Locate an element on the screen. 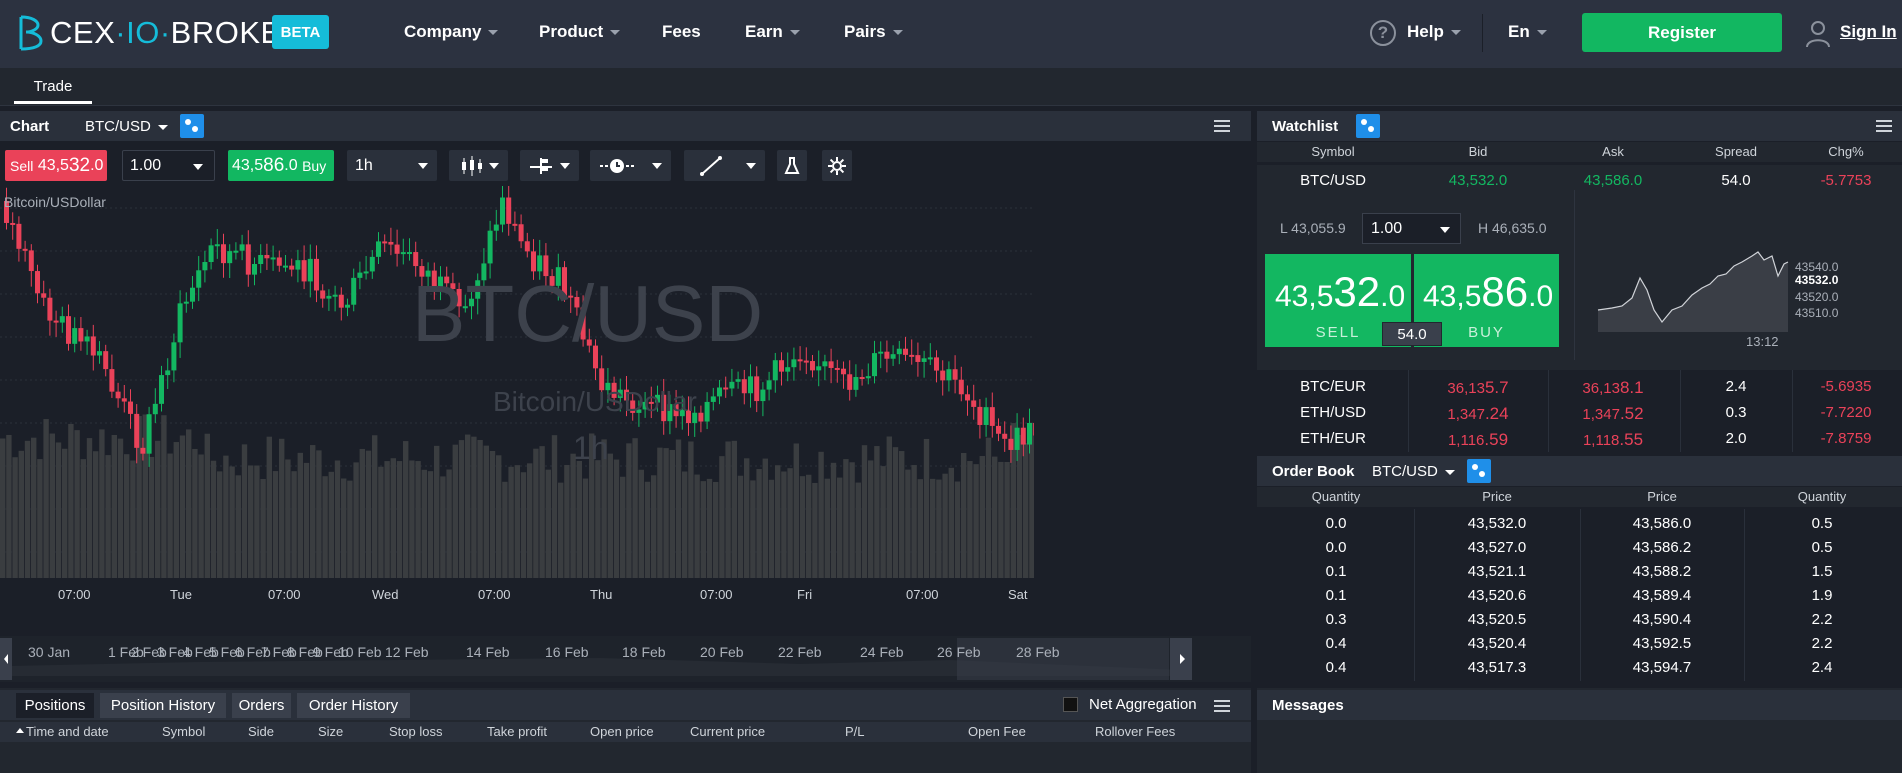 The height and width of the screenshot is (773, 1902). drawing-tools-select is located at coordinates (630, 165).